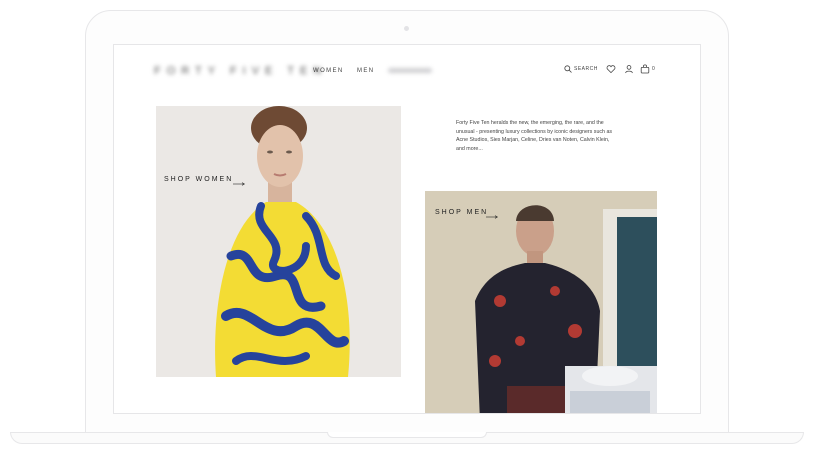 Image resolution: width=814 pixels, height=468 pixels. Describe the element at coordinates (611, 69) in the screenshot. I see `heart-icon` at that location.